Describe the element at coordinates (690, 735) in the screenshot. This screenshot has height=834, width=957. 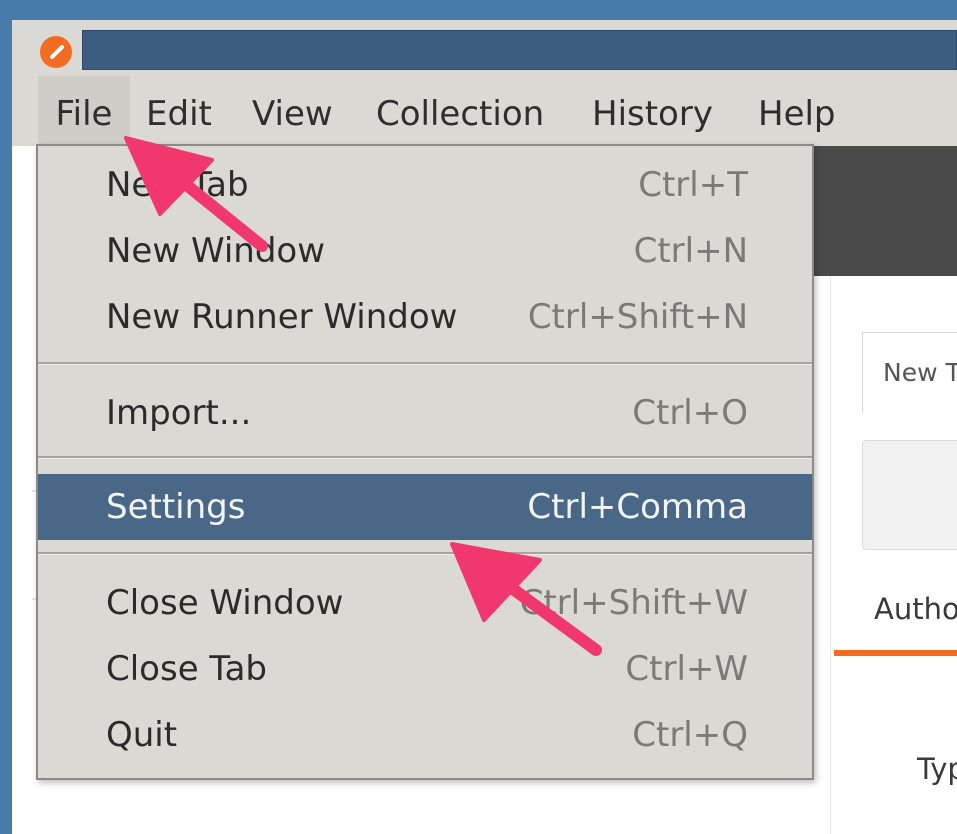
I see `menu-item-shortcut: Ctrl+Q` at that location.